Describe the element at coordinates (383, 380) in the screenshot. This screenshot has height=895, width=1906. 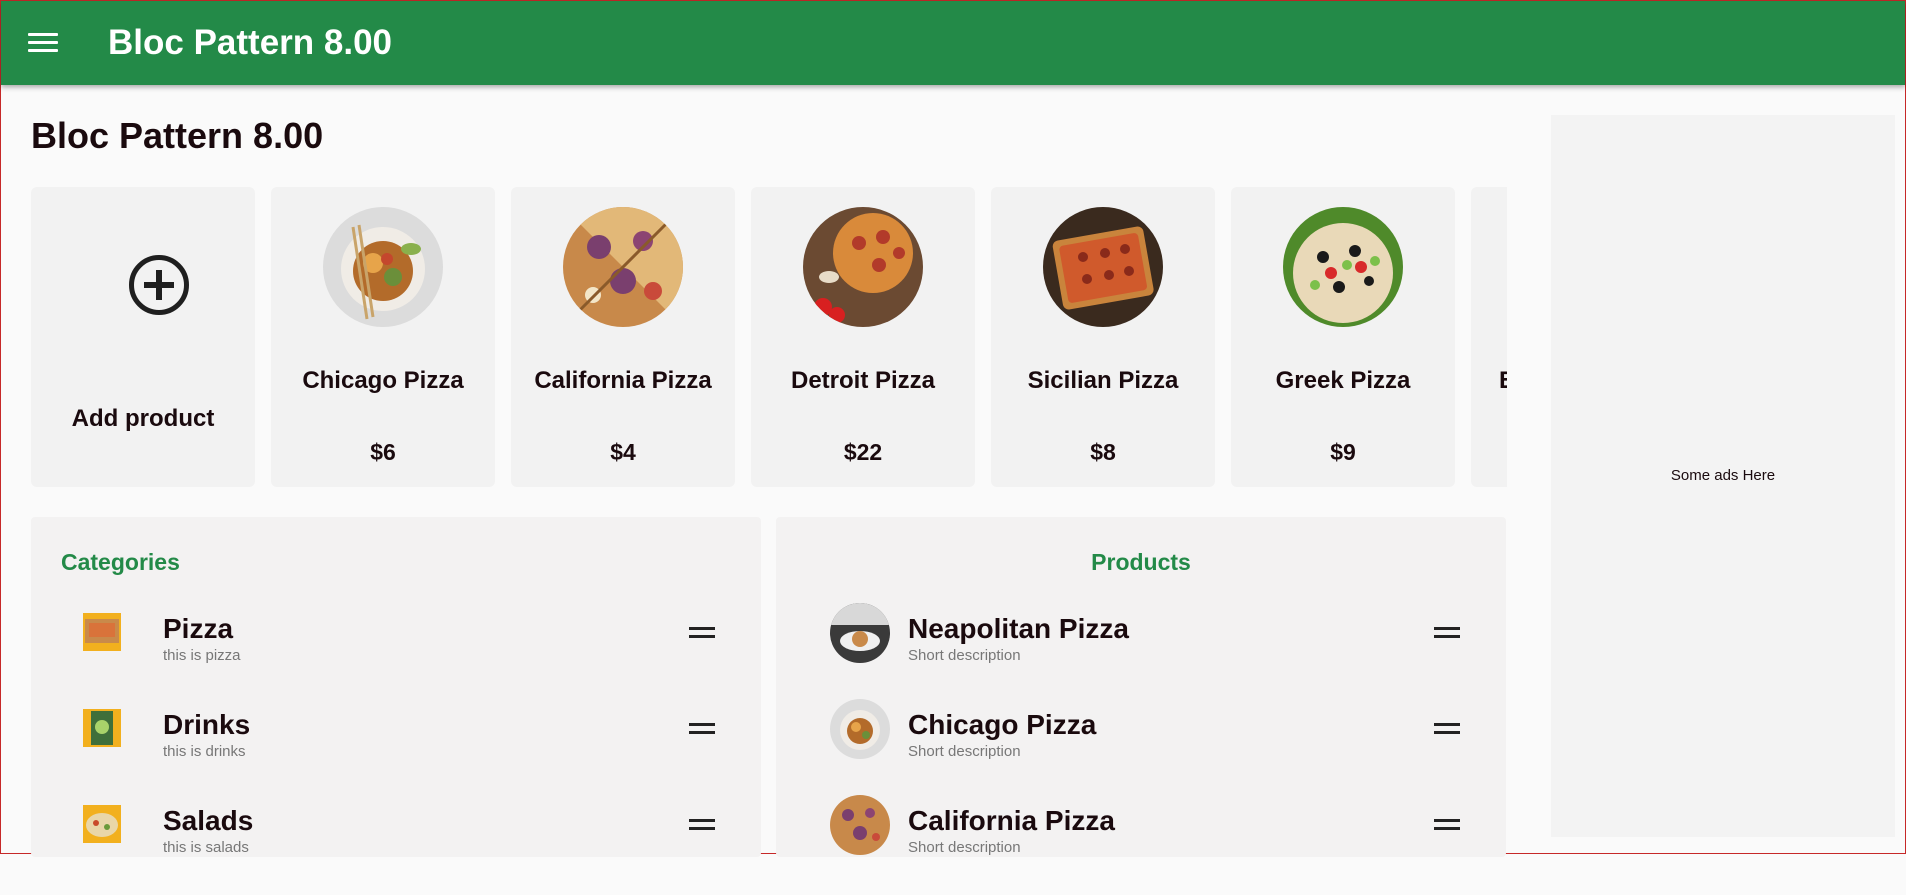
I see `product-name: Chicago Pizza` at that location.